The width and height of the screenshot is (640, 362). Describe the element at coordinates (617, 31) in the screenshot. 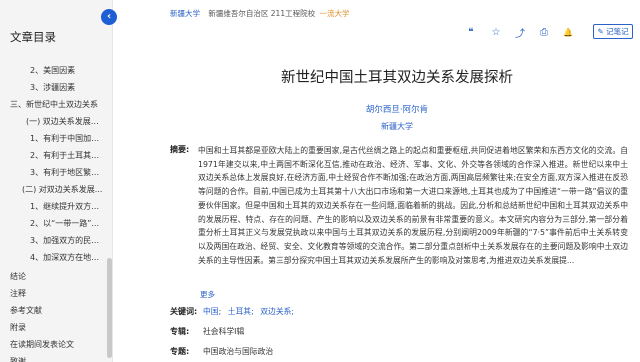

I see `take-note-label: 记笔记` at that location.